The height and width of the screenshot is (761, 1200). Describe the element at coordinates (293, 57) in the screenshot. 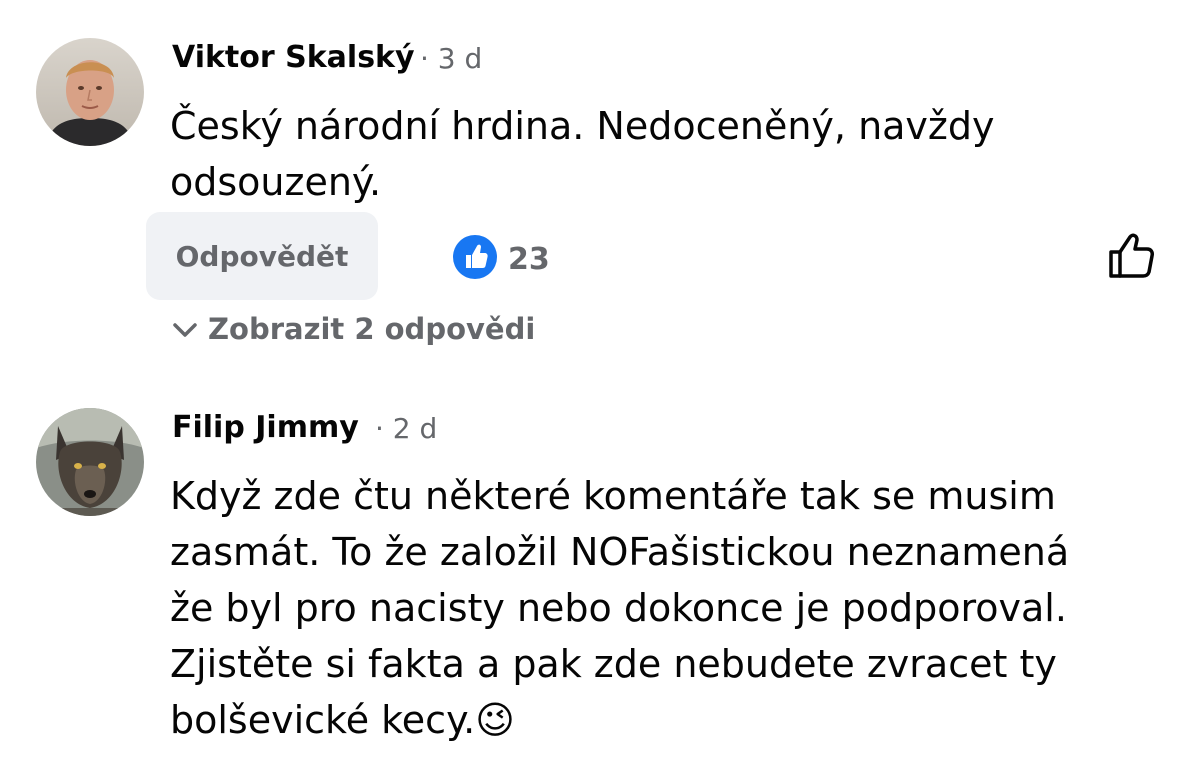

I see `comment-author: Viktor Skalský` at that location.